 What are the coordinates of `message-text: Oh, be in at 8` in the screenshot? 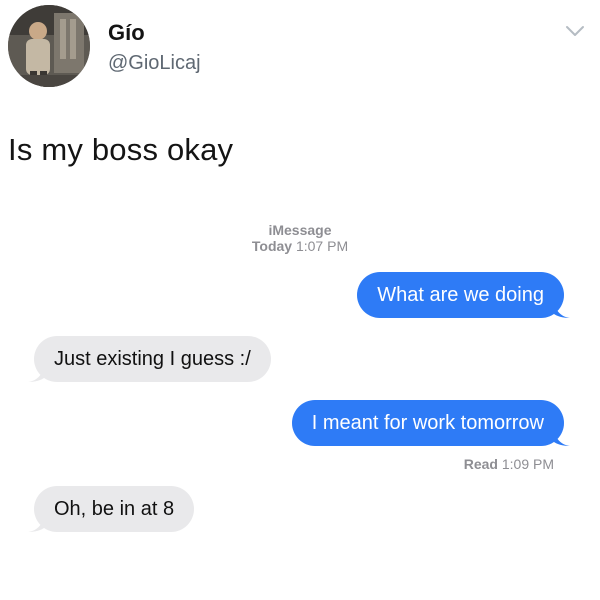 It's located at (114, 509).